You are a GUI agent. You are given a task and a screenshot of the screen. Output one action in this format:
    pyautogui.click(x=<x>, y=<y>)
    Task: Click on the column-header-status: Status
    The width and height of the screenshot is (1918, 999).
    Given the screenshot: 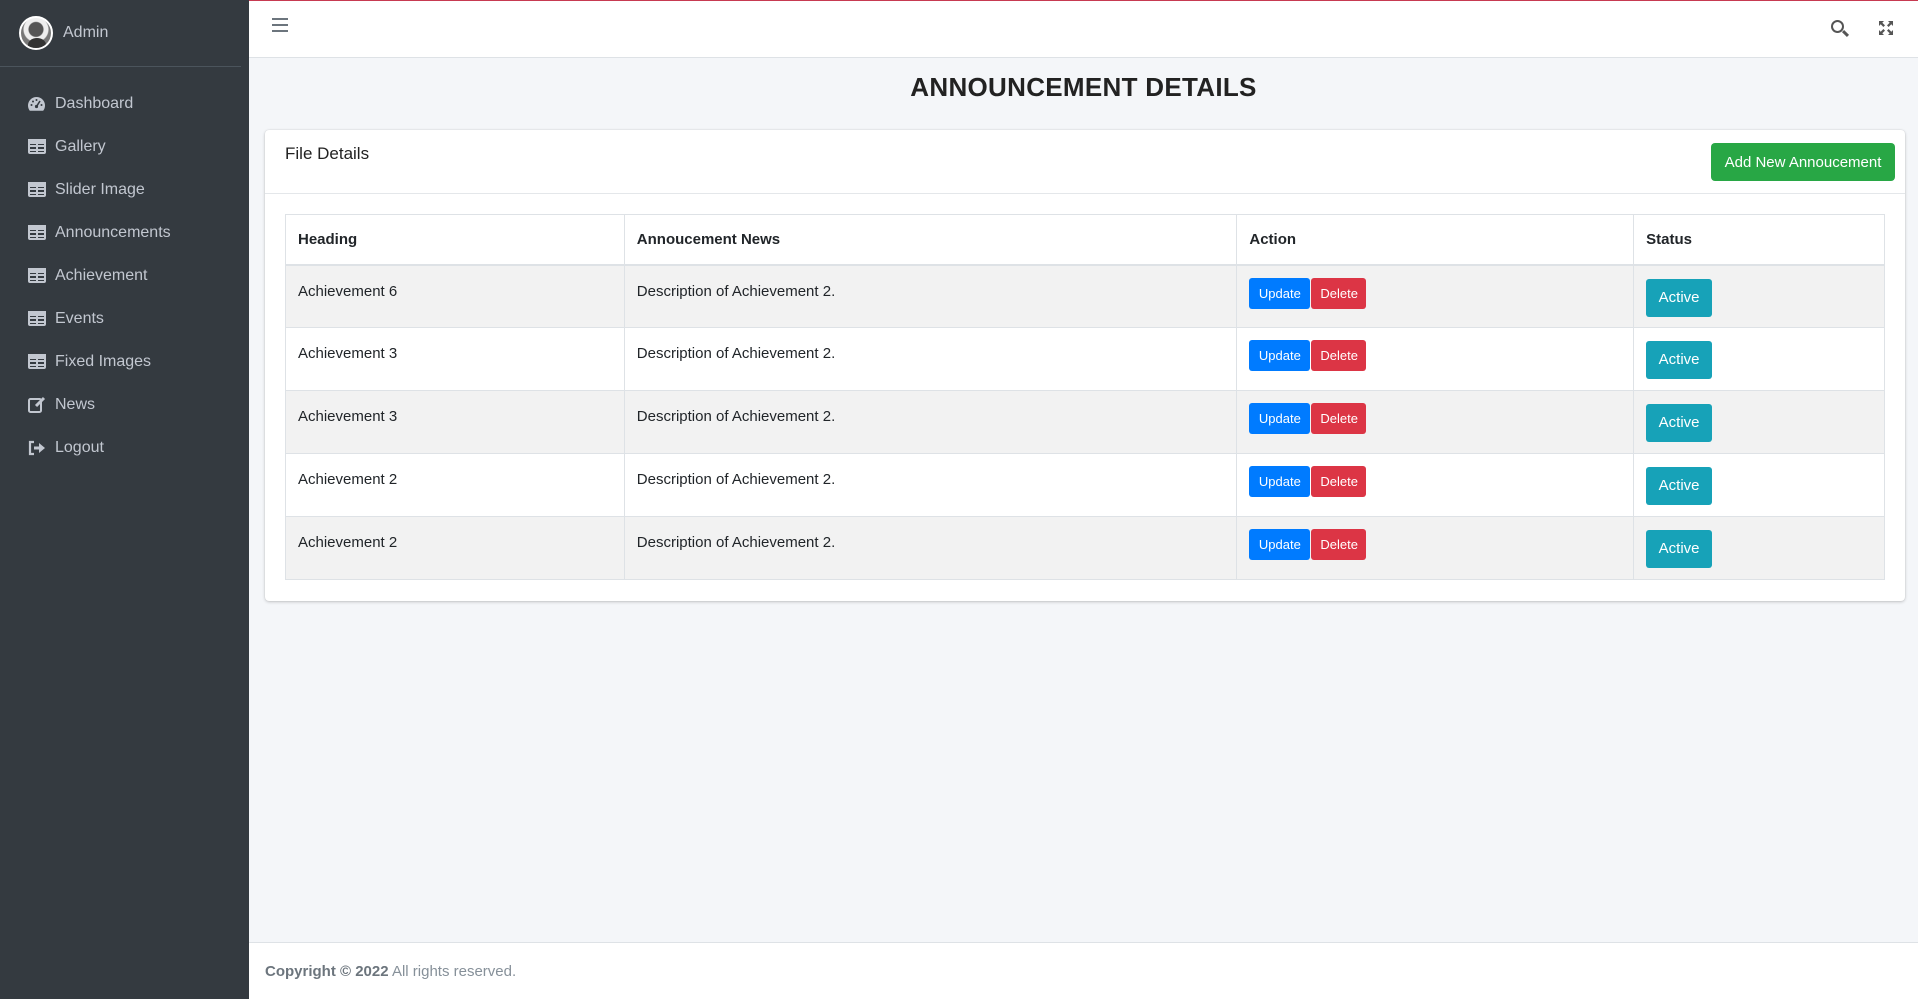 What is the action you would take?
    pyautogui.click(x=1759, y=240)
    